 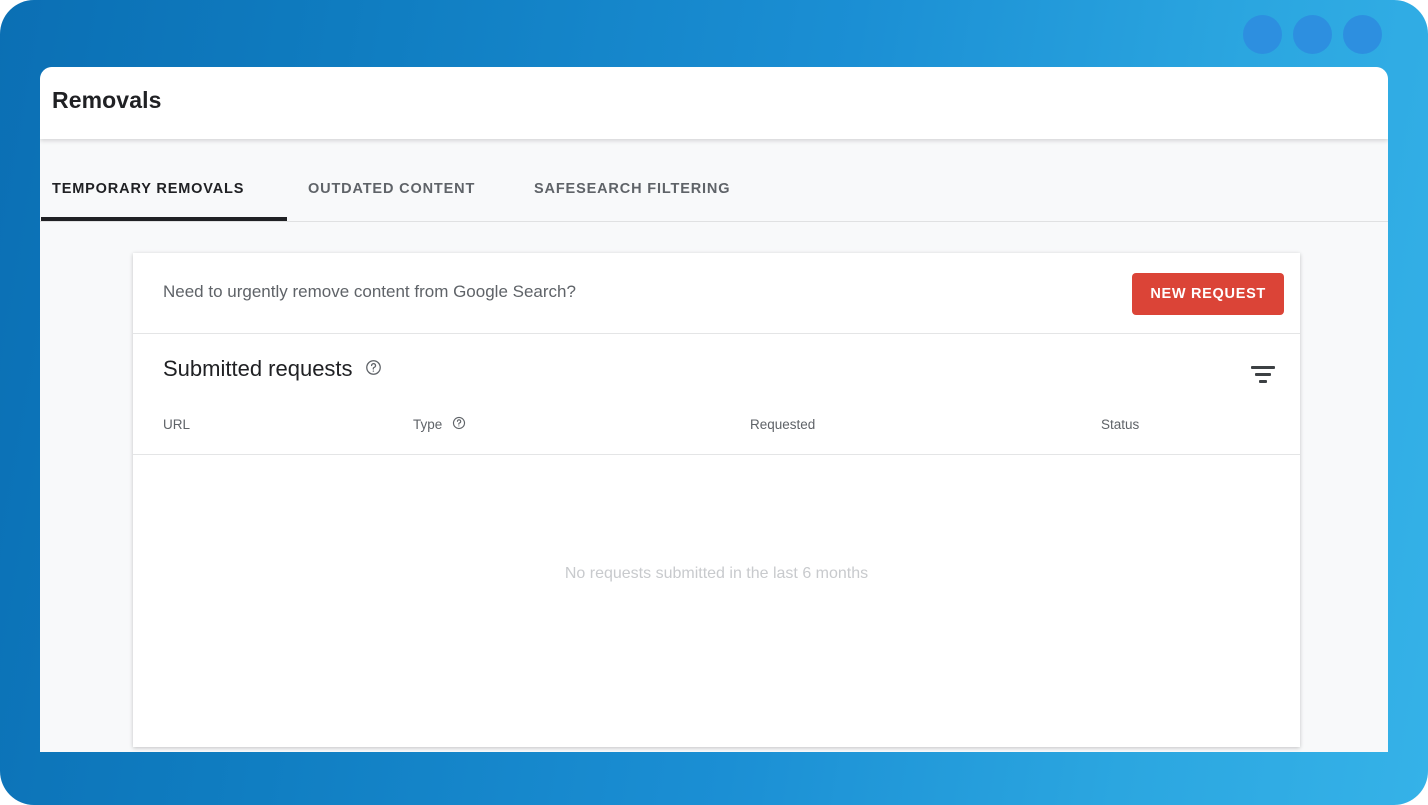 What do you see at coordinates (148, 189) in the screenshot?
I see `tab-temporary-removals: TEMPORARY REMOVALS` at bounding box center [148, 189].